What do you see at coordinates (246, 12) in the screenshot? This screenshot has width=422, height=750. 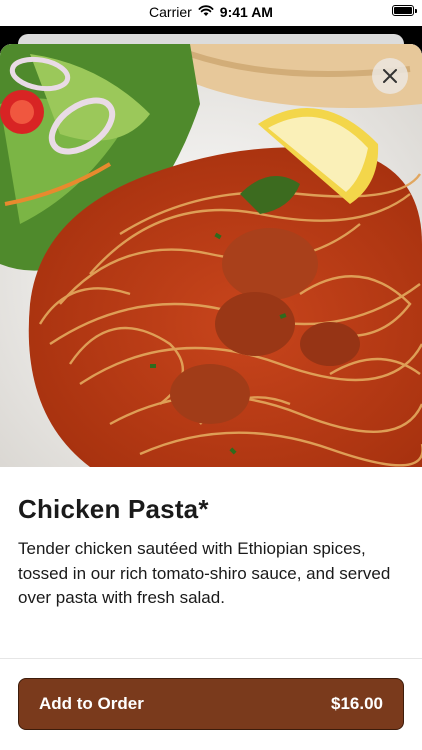 I see `status-time: 9:41 AM` at bounding box center [246, 12].